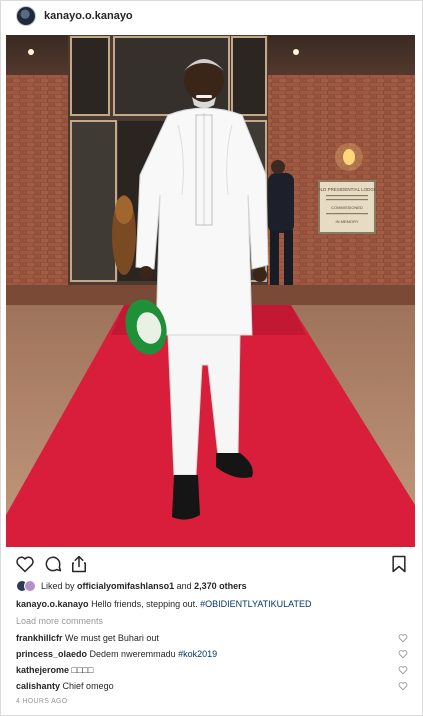 The width and height of the screenshot is (423, 716). What do you see at coordinates (112, 638) in the screenshot?
I see `comment-text: We must get Buhari out` at bounding box center [112, 638].